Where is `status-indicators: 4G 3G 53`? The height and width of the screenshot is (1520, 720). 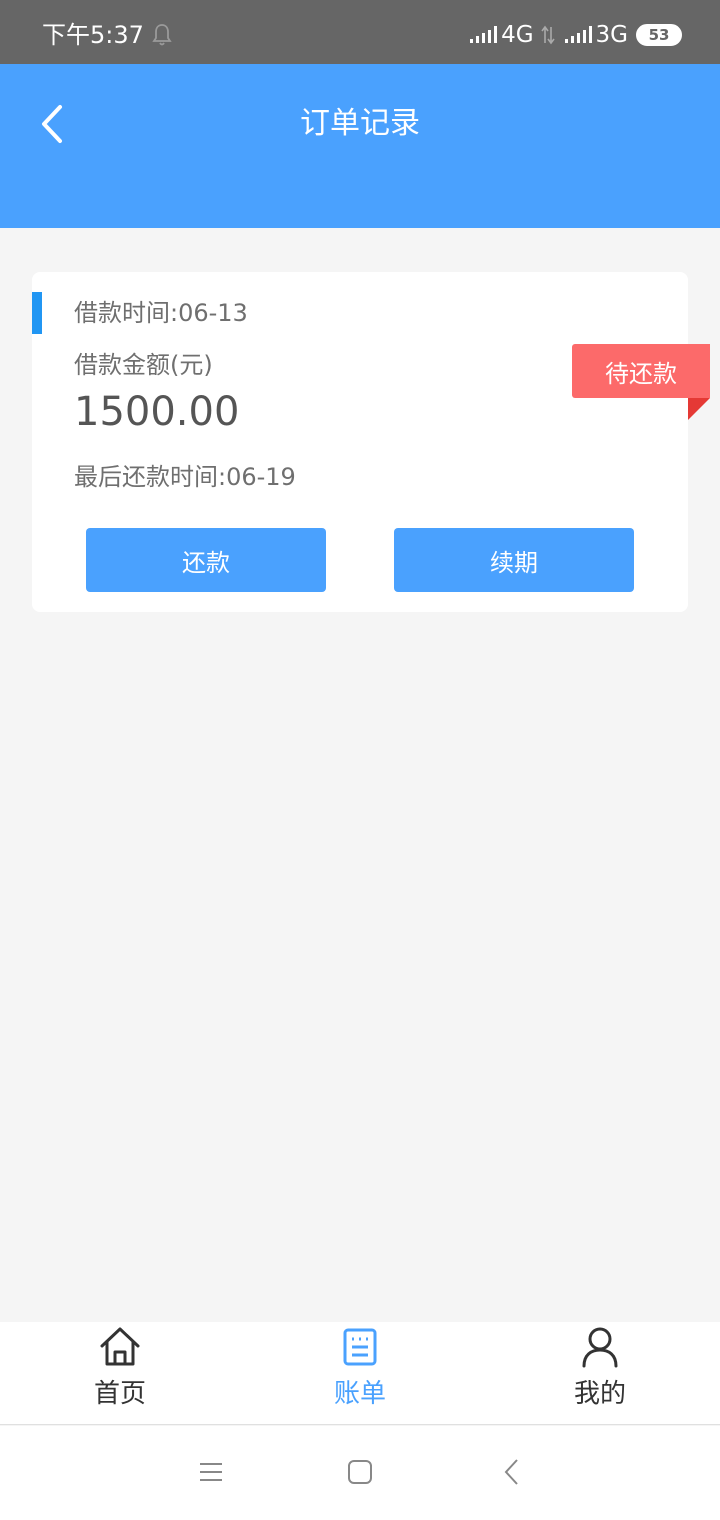 status-indicators: 4G 3G 53 is located at coordinates (575, 35).